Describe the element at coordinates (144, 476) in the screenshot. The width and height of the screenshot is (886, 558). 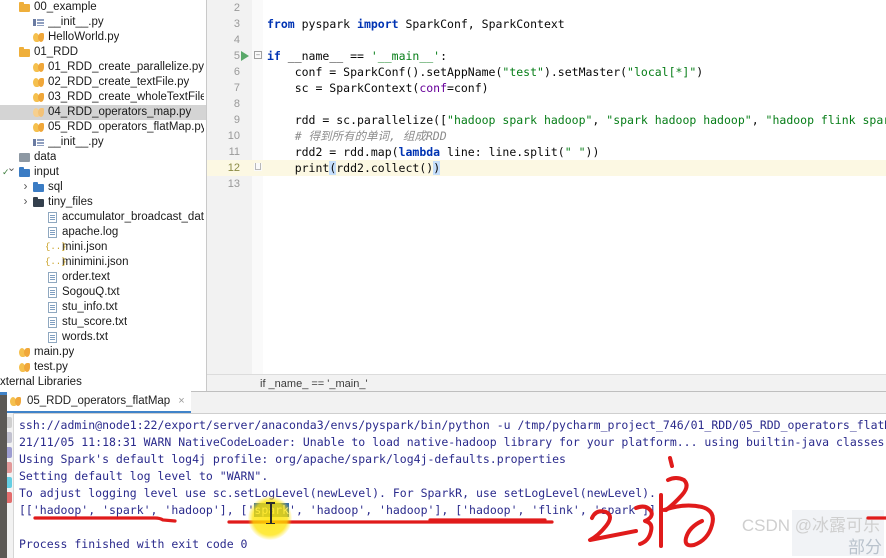
I see `console-text: Setting default log level to "WARN".` at that location.